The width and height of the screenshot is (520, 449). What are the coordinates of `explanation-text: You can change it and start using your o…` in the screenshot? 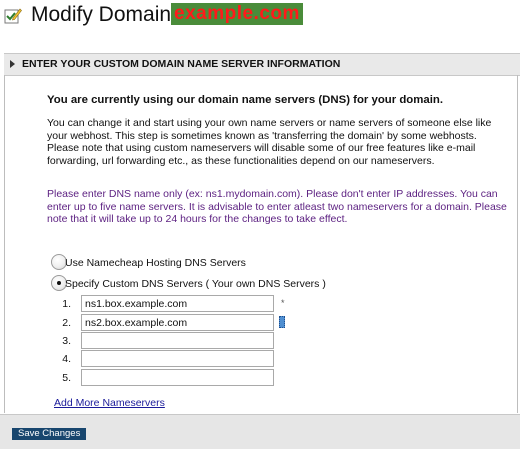 It's located at (269, 142).